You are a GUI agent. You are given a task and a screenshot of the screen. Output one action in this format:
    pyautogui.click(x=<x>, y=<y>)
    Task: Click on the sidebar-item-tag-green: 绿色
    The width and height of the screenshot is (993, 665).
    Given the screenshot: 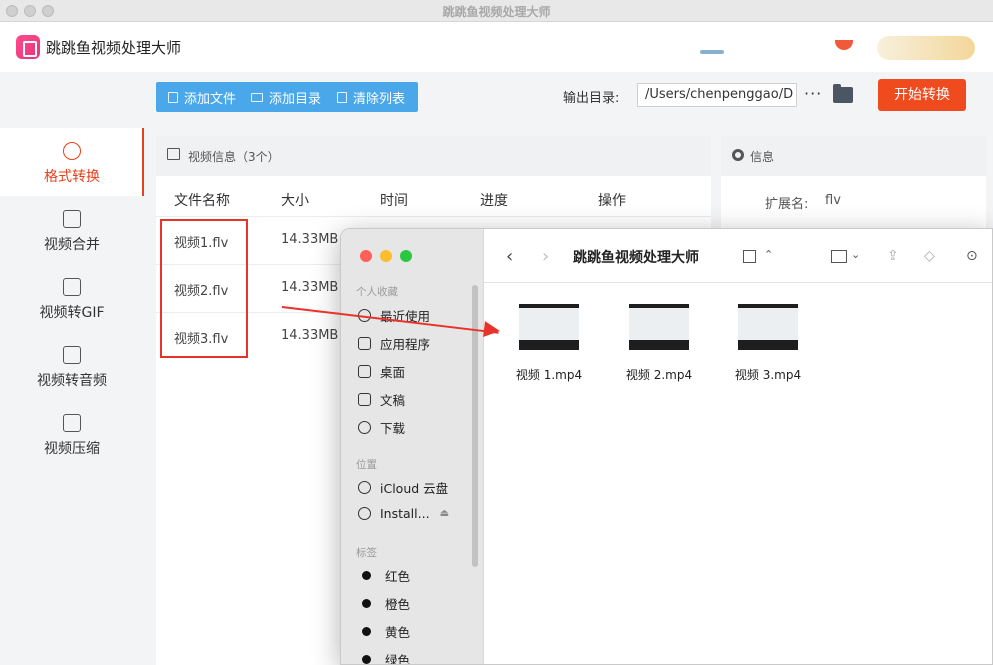 What is the action you would take?
    pyautogui.click(x=384, y=657)
    